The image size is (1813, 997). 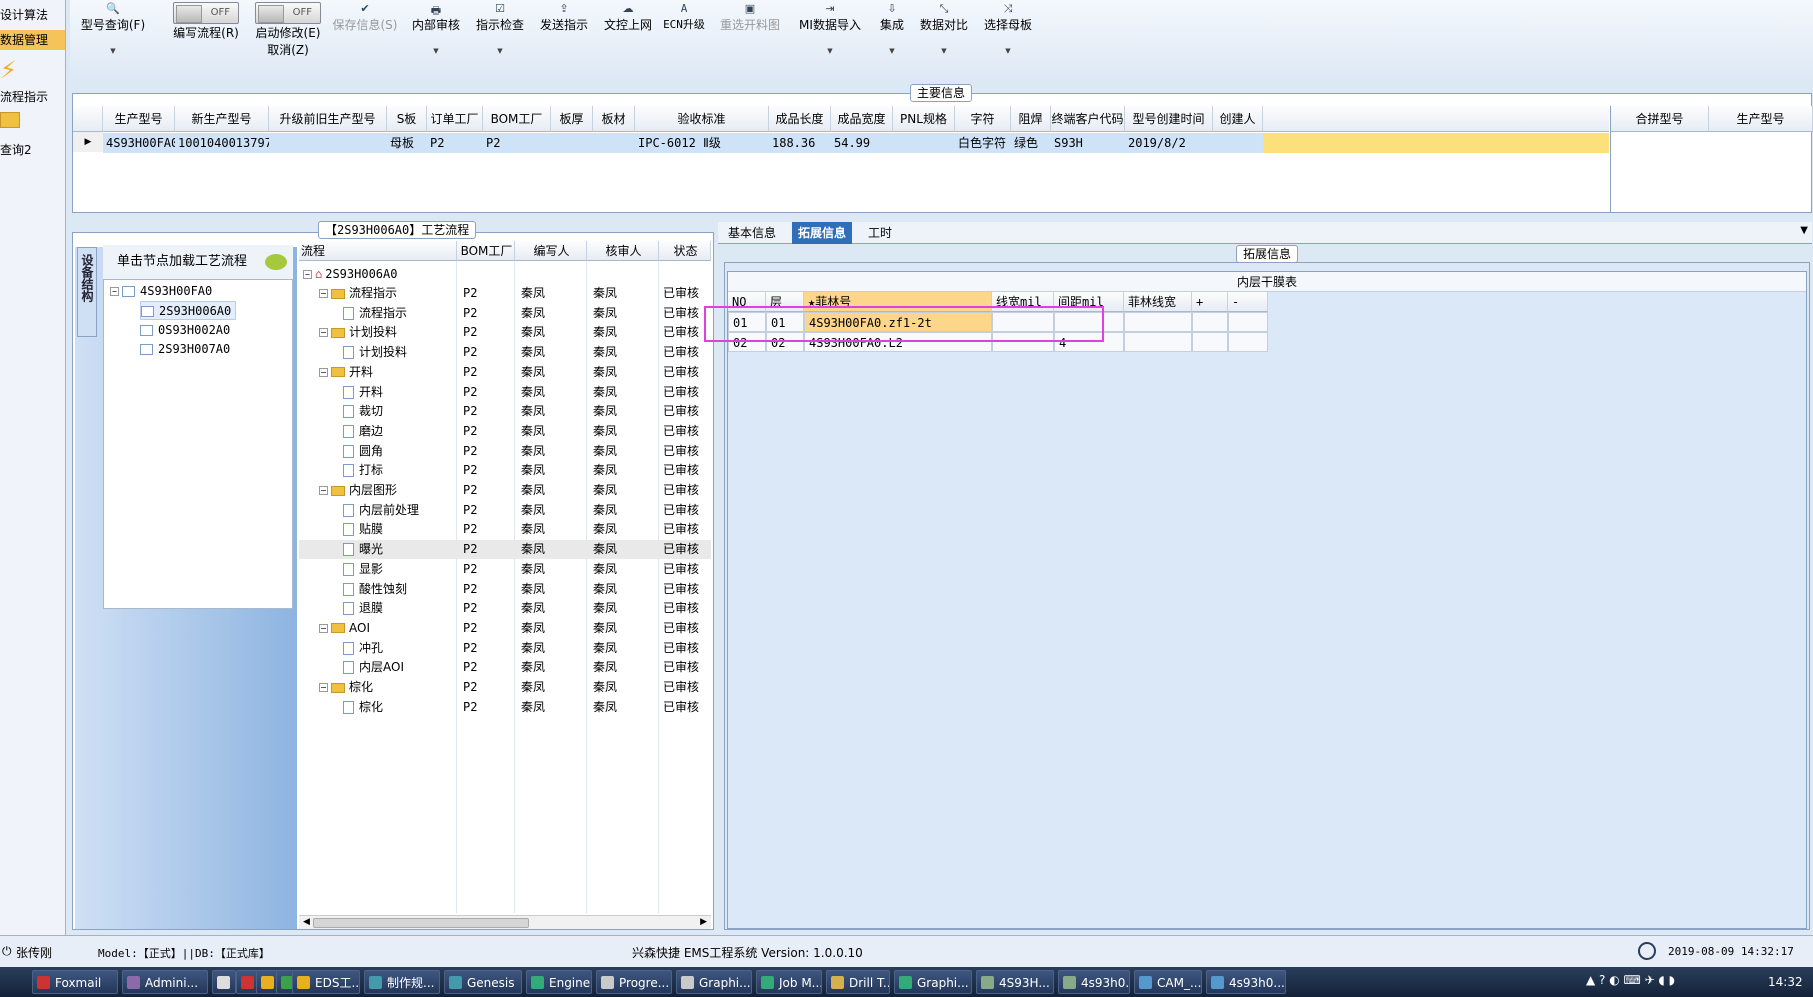 What do you see at coordinates (344, 628) in the screenshot?
I see `process-node: − AOI` at bounding box center [344, 628].